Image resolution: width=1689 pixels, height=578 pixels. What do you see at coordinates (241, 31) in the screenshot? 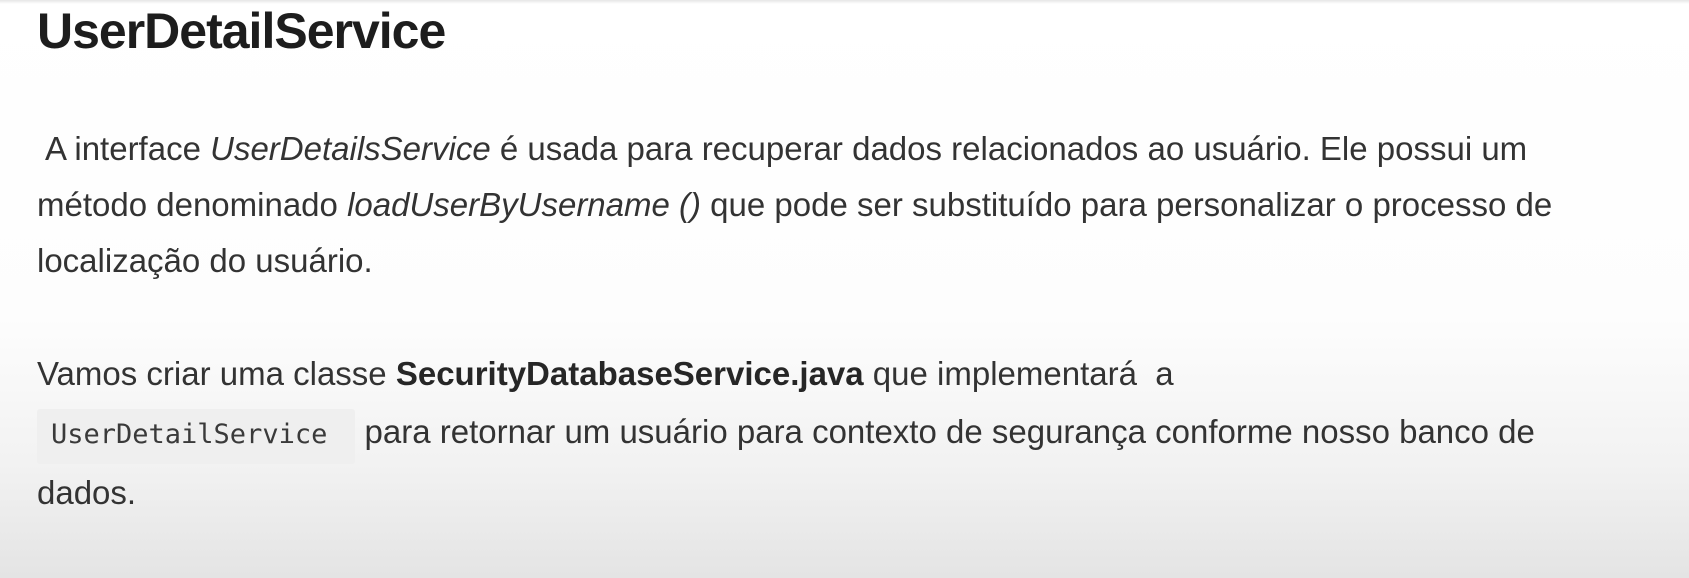
I see `page-title: UserDetailService` at bounding box center [241, 31].